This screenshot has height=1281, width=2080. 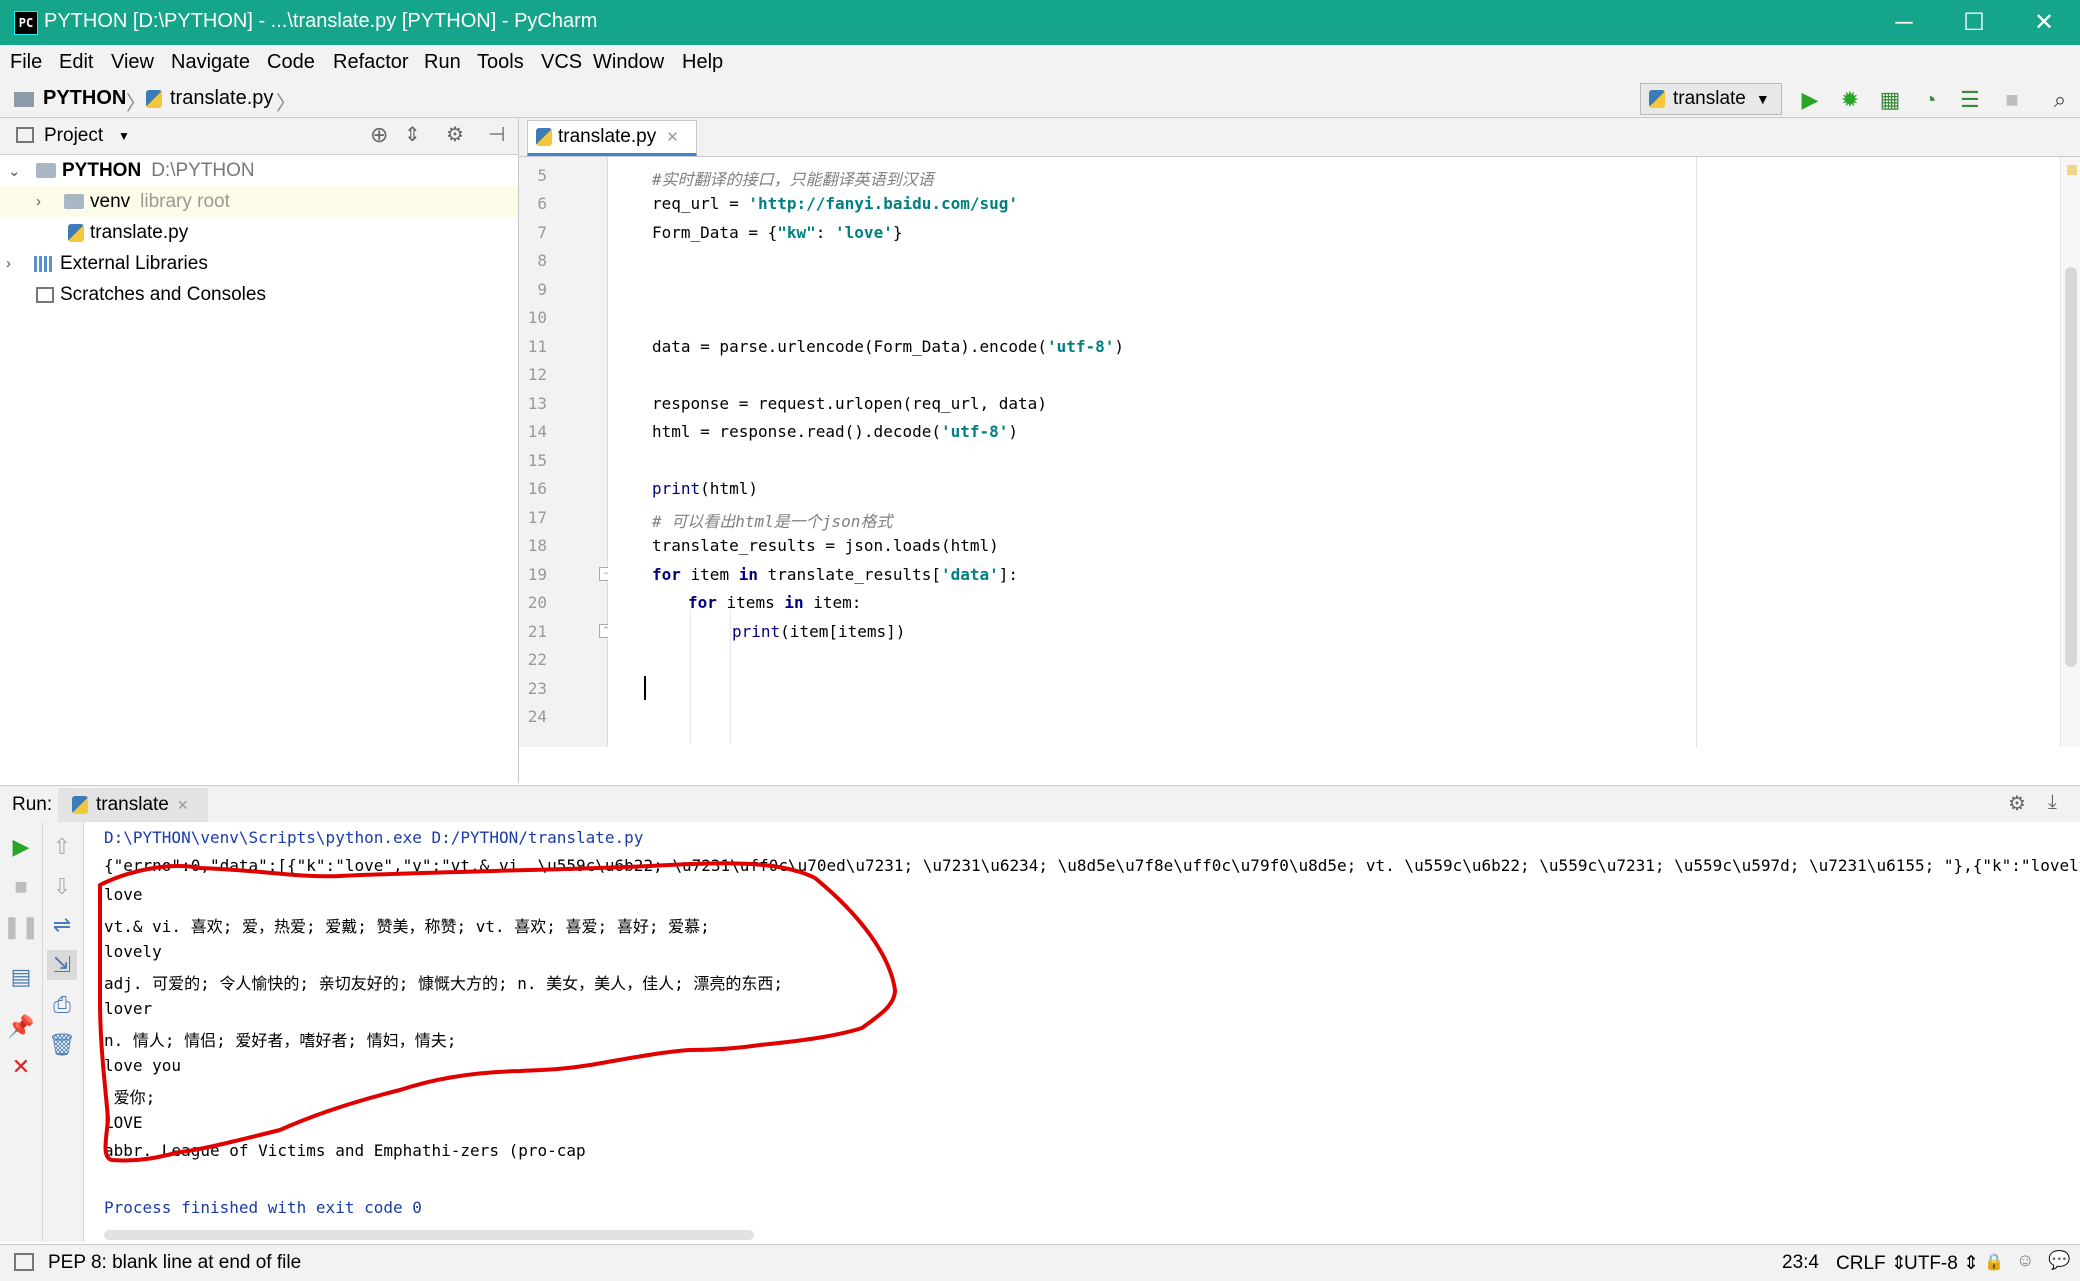 I want to click on locate-icon: ⊕, so click(x=379, y=135).